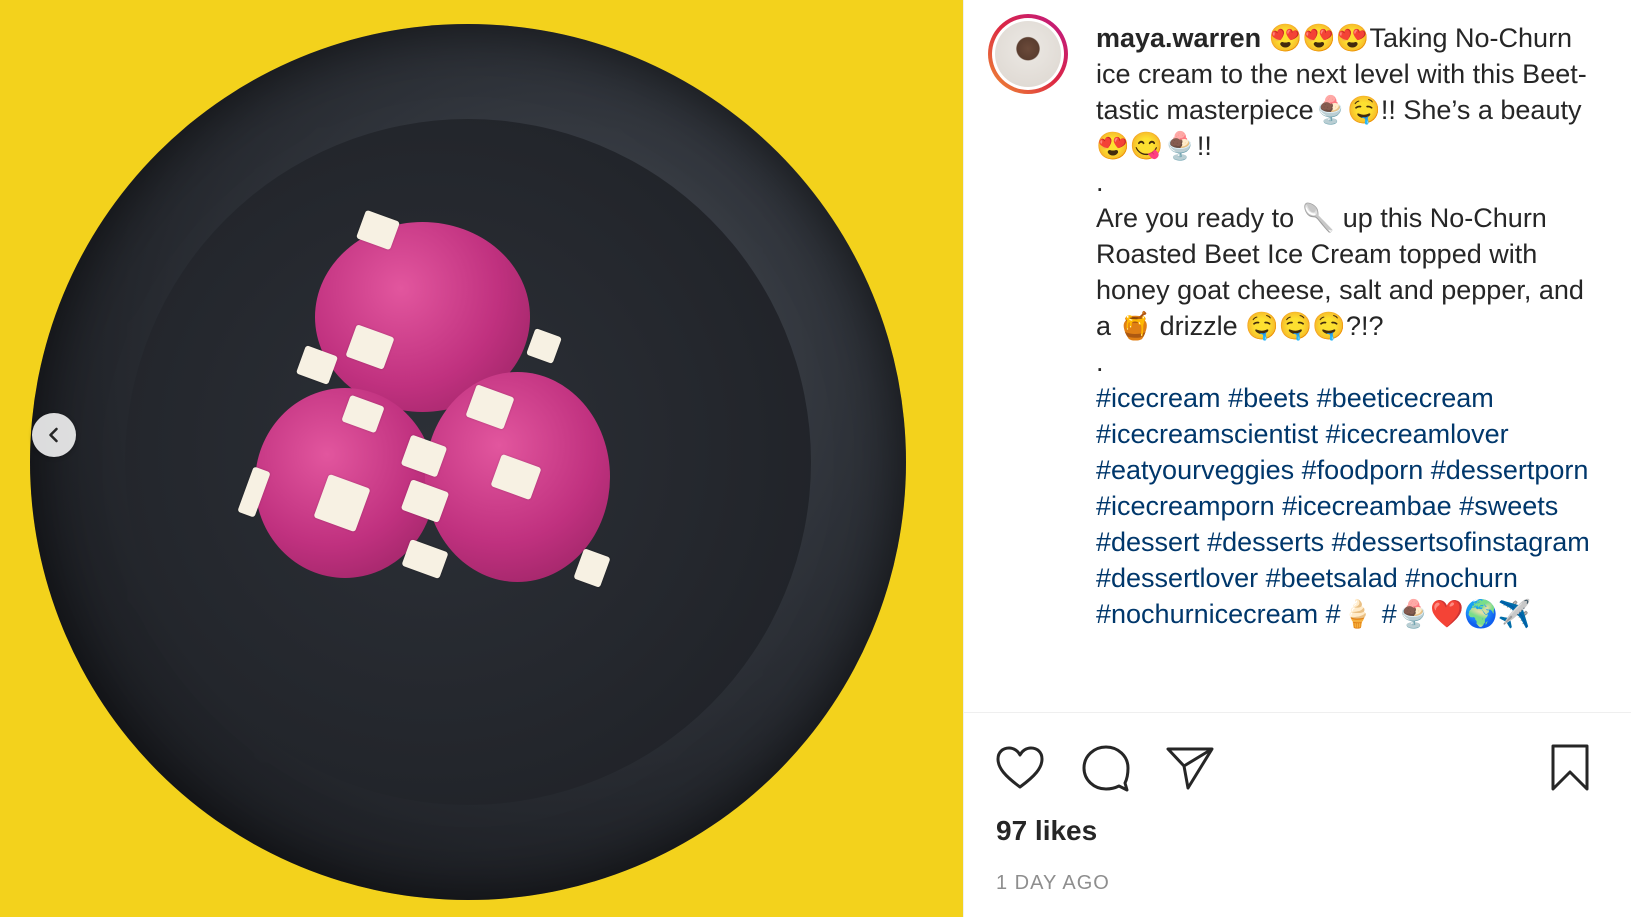 This screenshot has height=917, width=1631. Describe the element at coordinates (1461, 578) in the screenshot. I see `hashtag-link: #nochurn` at that location.